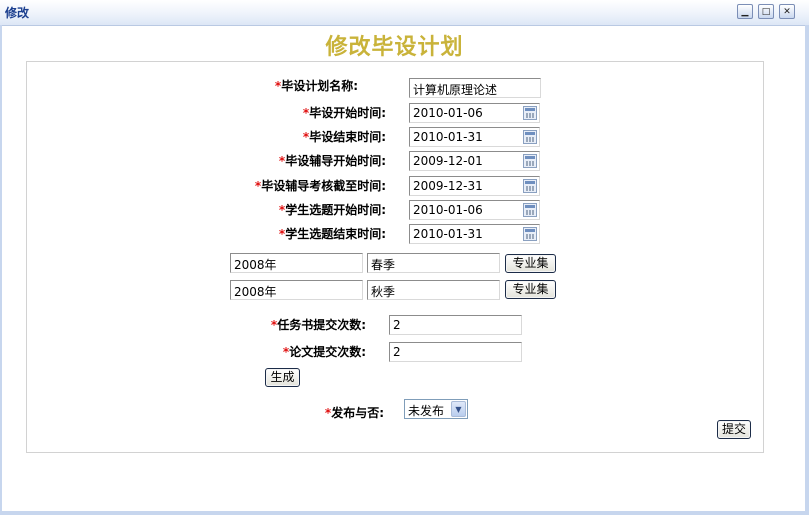  I want to click on maximize-button: □, so click(766, 11).